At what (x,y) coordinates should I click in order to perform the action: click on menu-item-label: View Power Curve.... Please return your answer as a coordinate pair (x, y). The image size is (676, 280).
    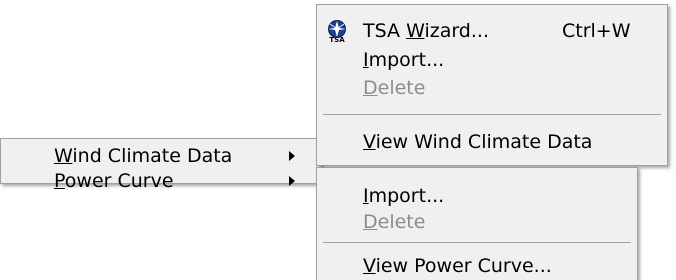
    Looking at the image, I should click on (457, 266).